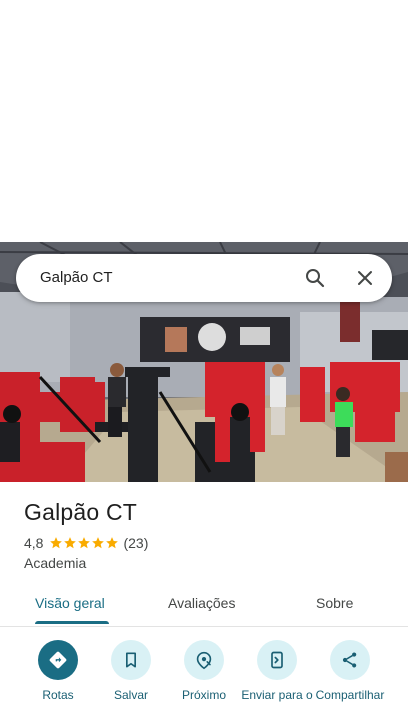 The height and width of the screenshot is (724, 408). I want to click on place-title: Galpão CT, so click(81, 512).